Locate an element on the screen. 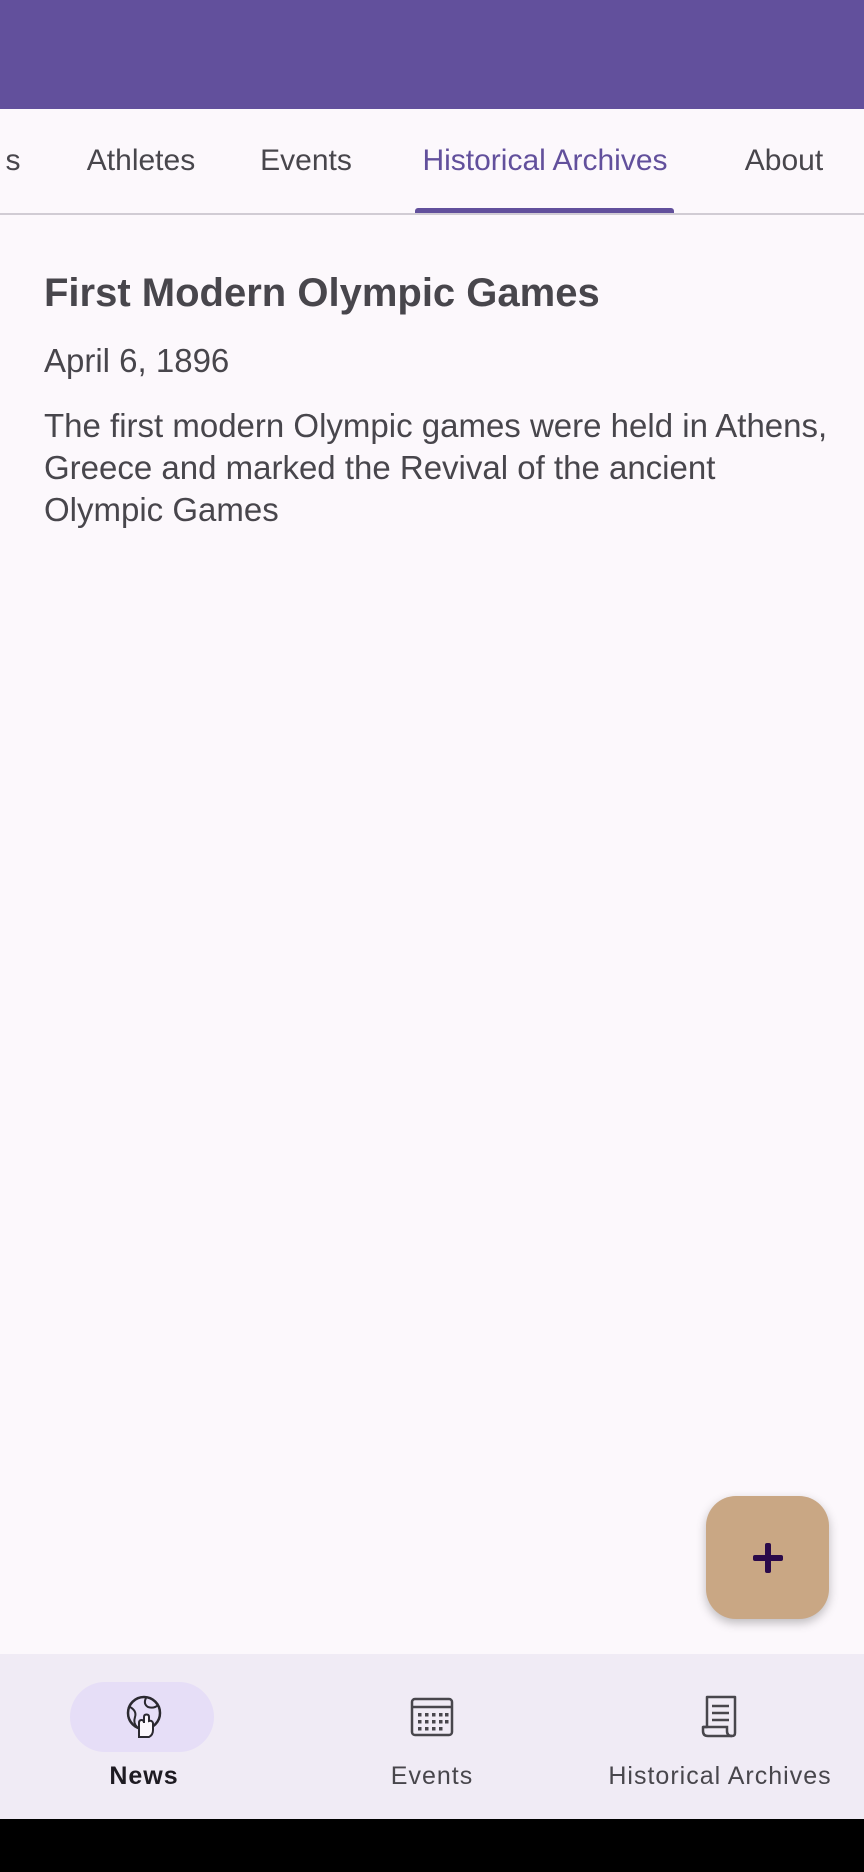  article-title: First Modern Olympic Games is located at coordinates (322, 293).